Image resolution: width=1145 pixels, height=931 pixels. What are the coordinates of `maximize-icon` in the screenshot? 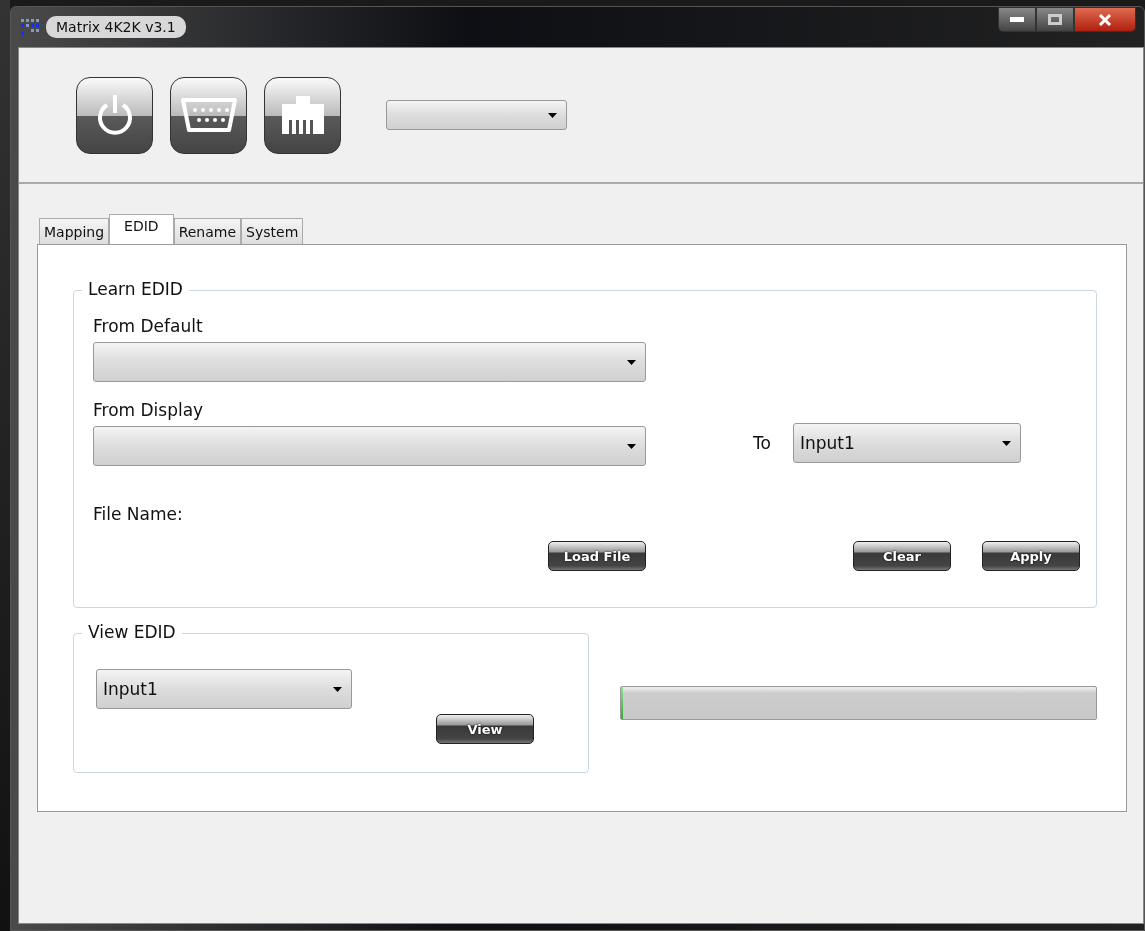 It's located at (1055, 19).